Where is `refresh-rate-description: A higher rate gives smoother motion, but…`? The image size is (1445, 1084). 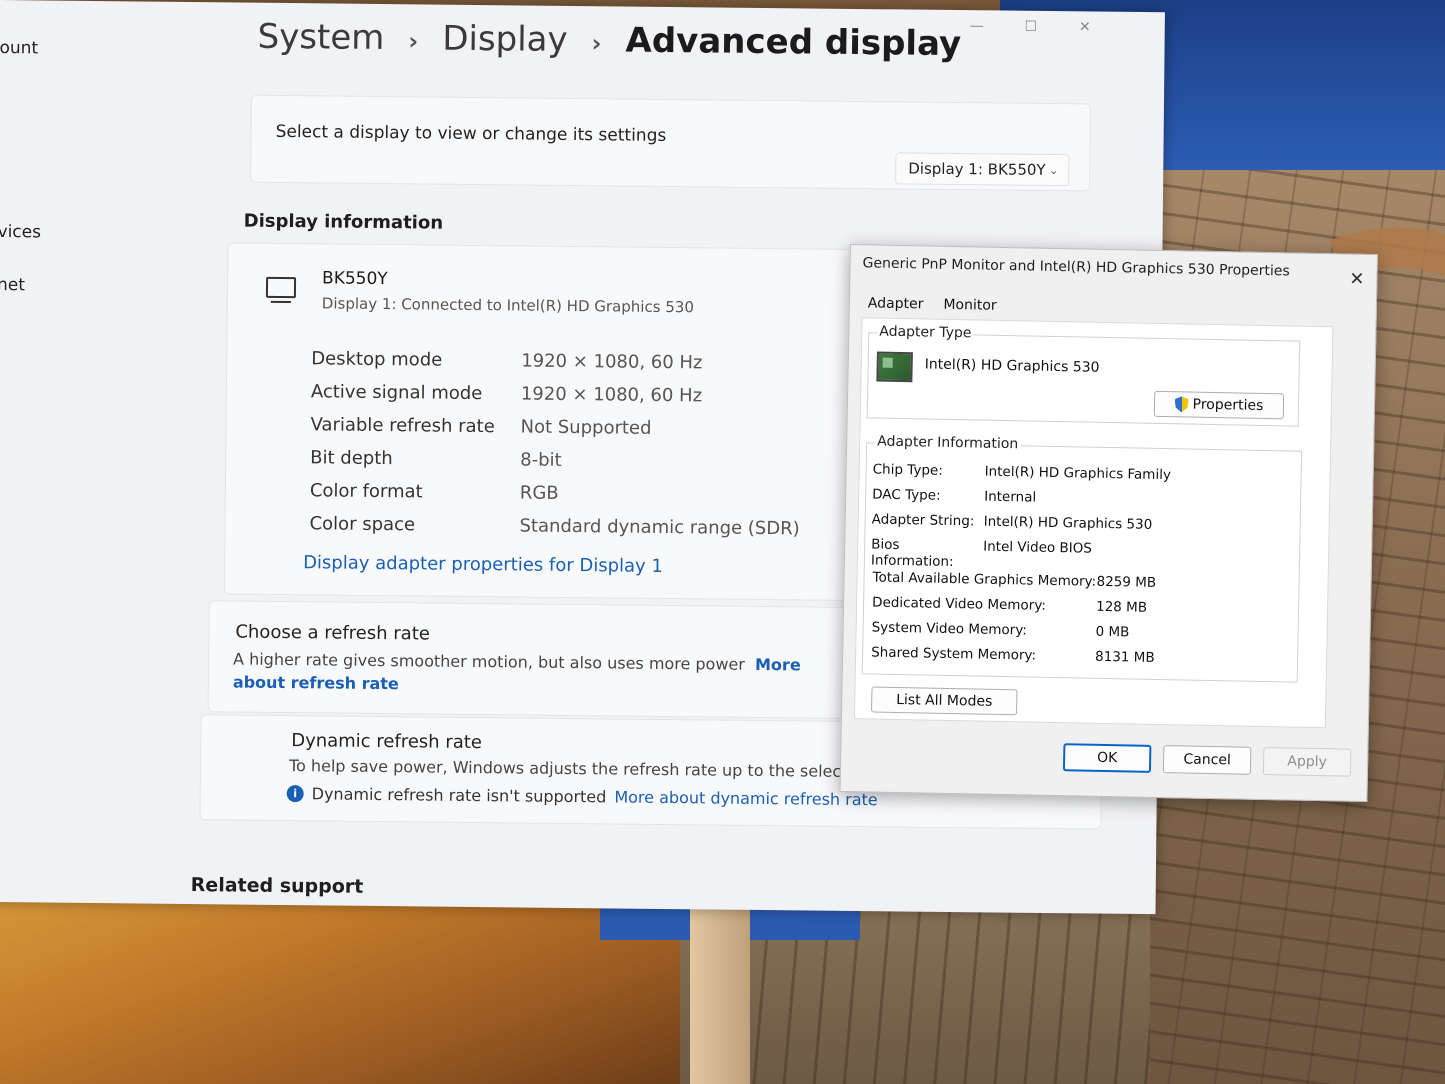 refresh-rate-description: A higher rate gives smoother motion, but… is located at coordinates (543, 673).